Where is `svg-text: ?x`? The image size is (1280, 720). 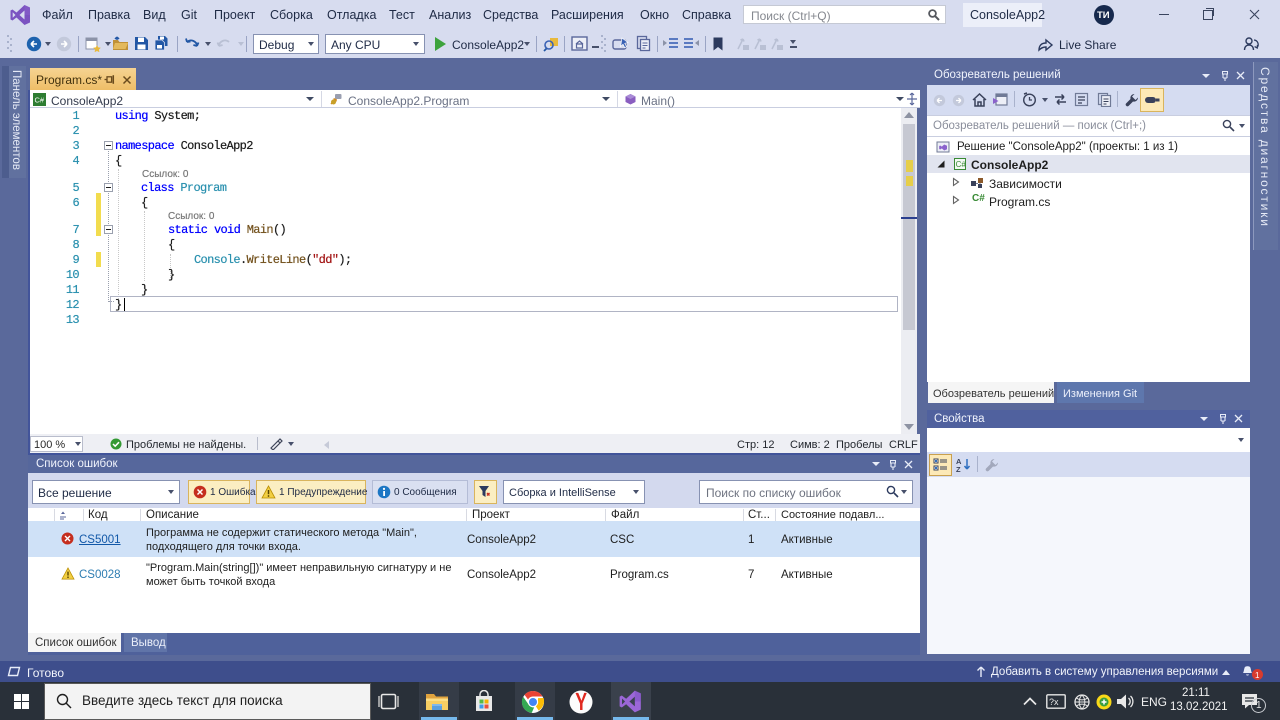 svg-text: ?x is located at coordinates (1054, 702).